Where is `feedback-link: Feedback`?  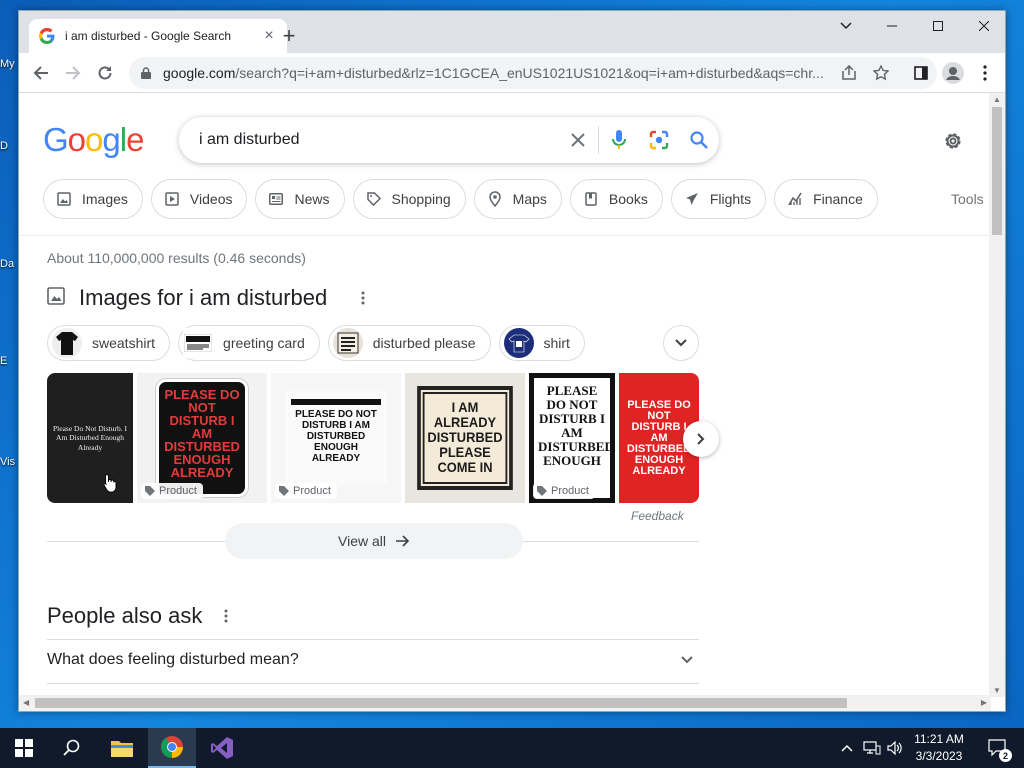 feedback-link: Feedback is located at coordinates (657, 516).